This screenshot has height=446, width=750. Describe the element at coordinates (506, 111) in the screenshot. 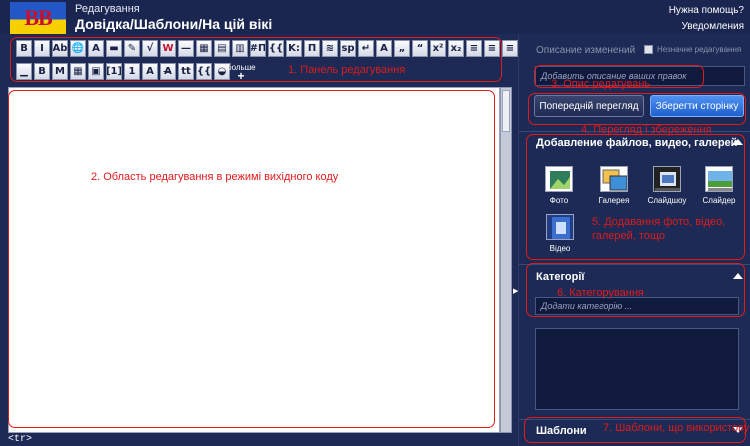

I see `scrollbar-thumb` at that location.